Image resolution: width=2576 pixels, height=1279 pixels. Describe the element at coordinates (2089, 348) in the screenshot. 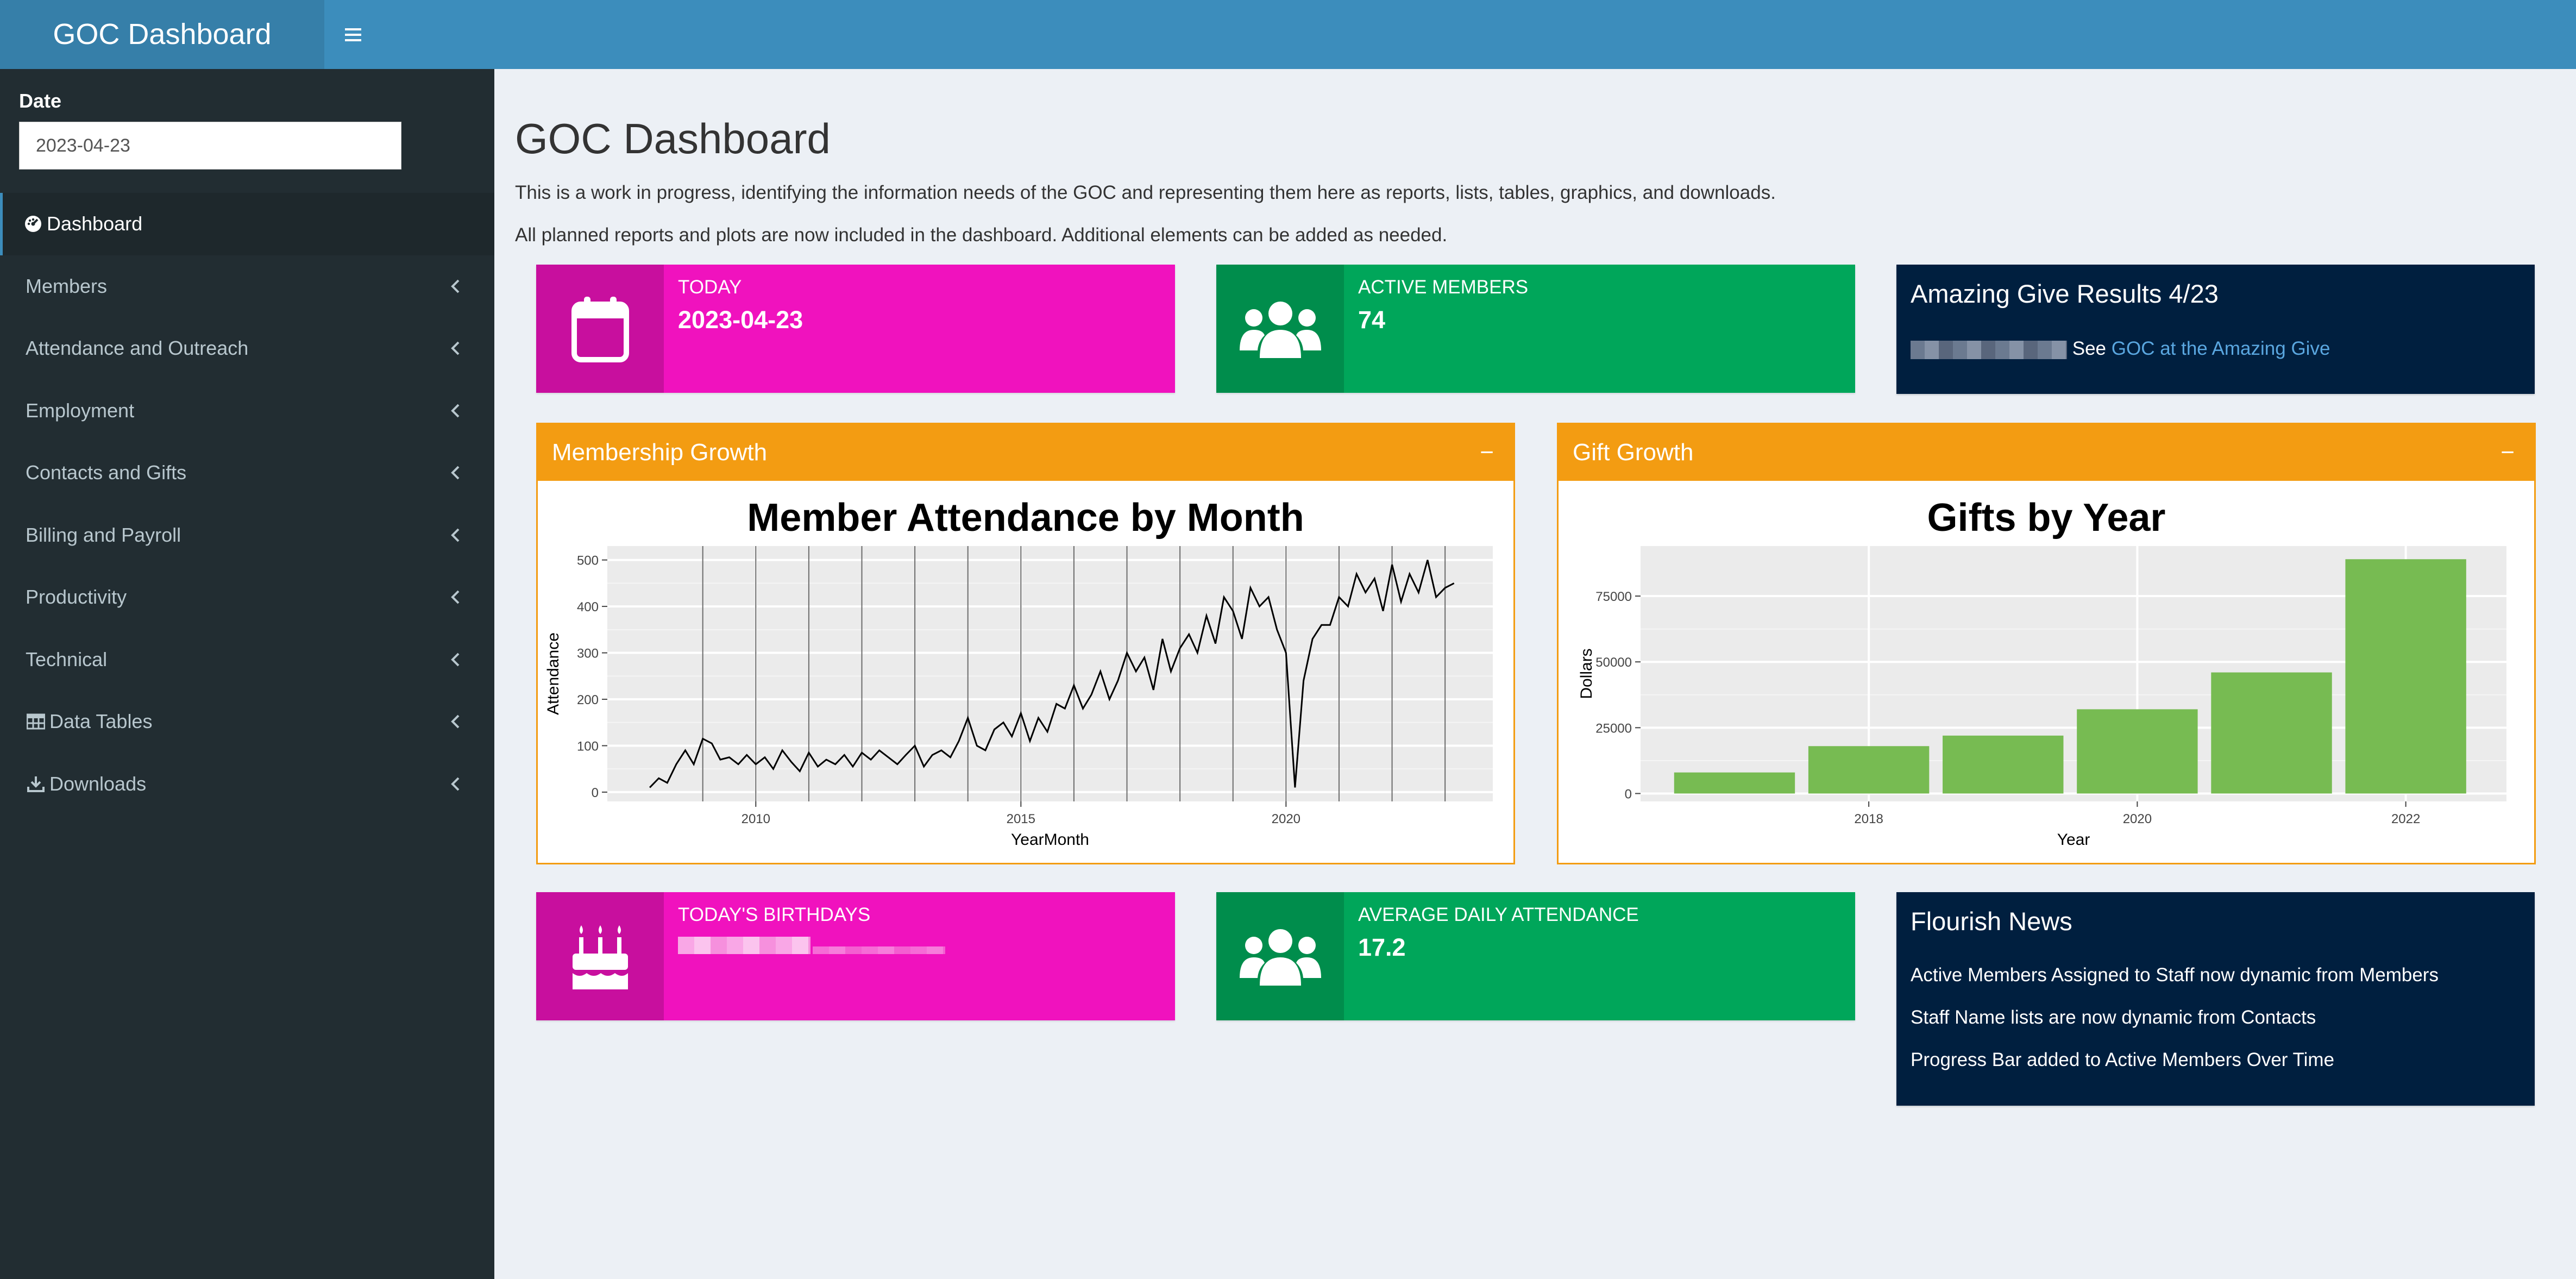

I see `see-text: See` at that location.